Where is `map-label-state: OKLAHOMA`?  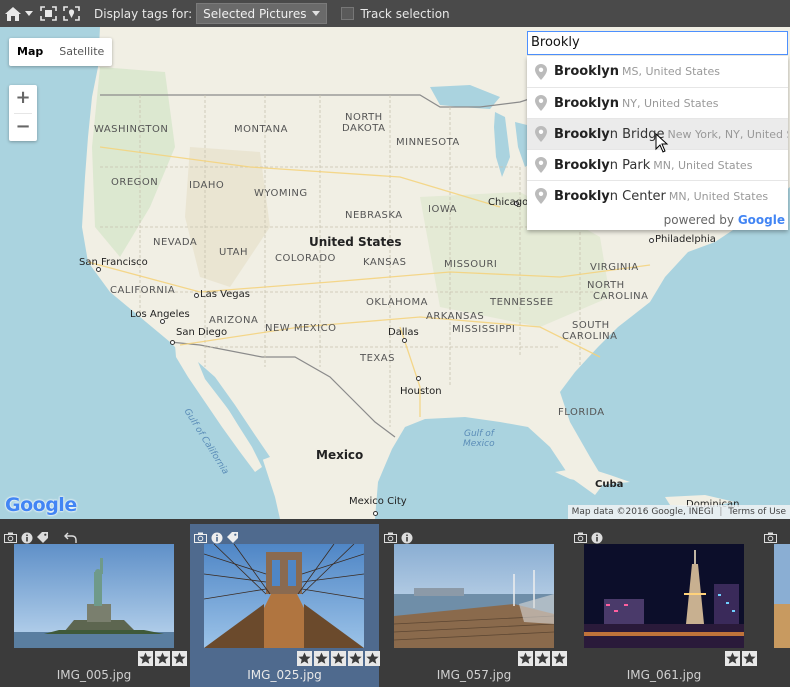
map-label-state: OKLAHOMA is located at coordinates (397, 302).